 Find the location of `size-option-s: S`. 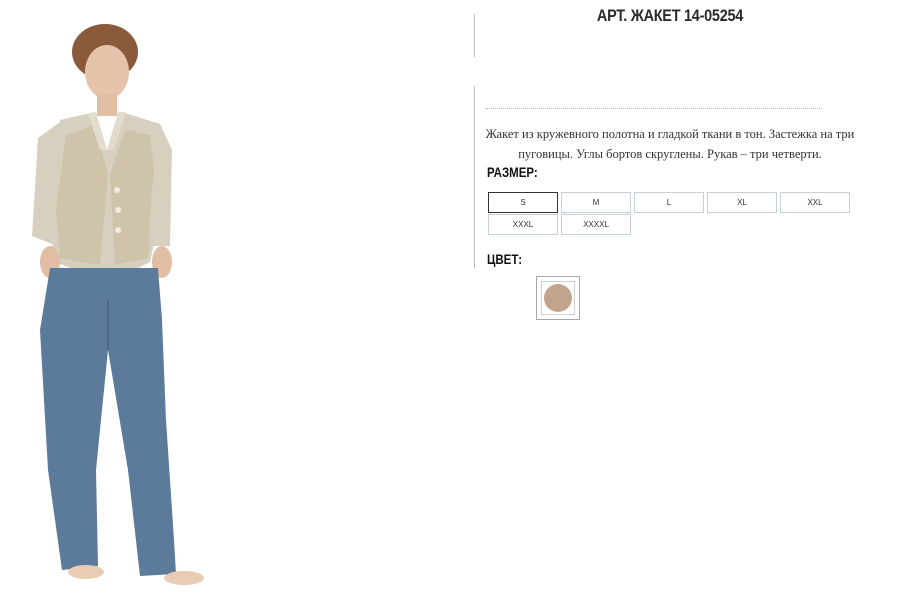

size-option-s: S is located at coordinates (523, 202).